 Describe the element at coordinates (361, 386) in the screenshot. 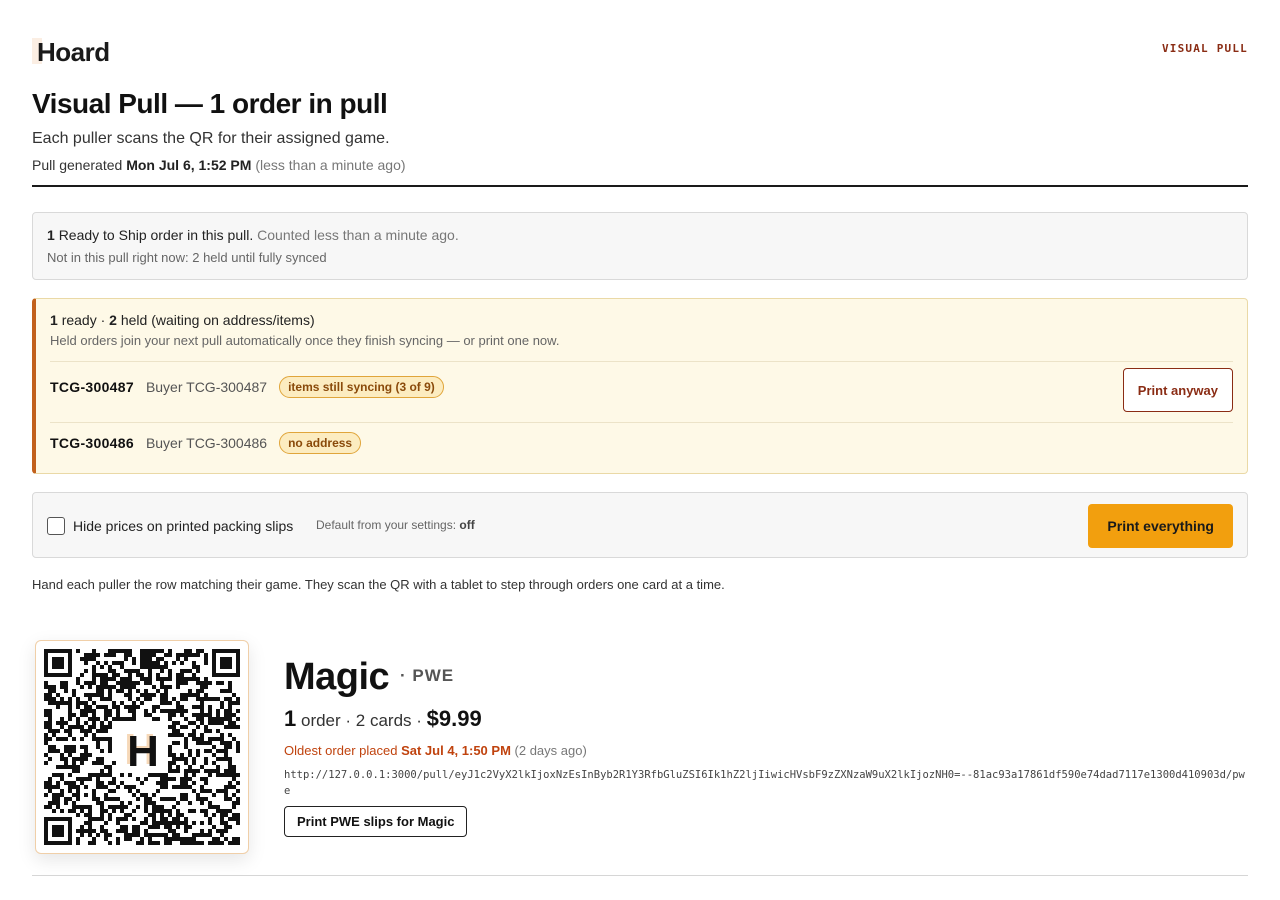

I see `syncing-status-badge: items still syncing (3 of 9)` at that location.